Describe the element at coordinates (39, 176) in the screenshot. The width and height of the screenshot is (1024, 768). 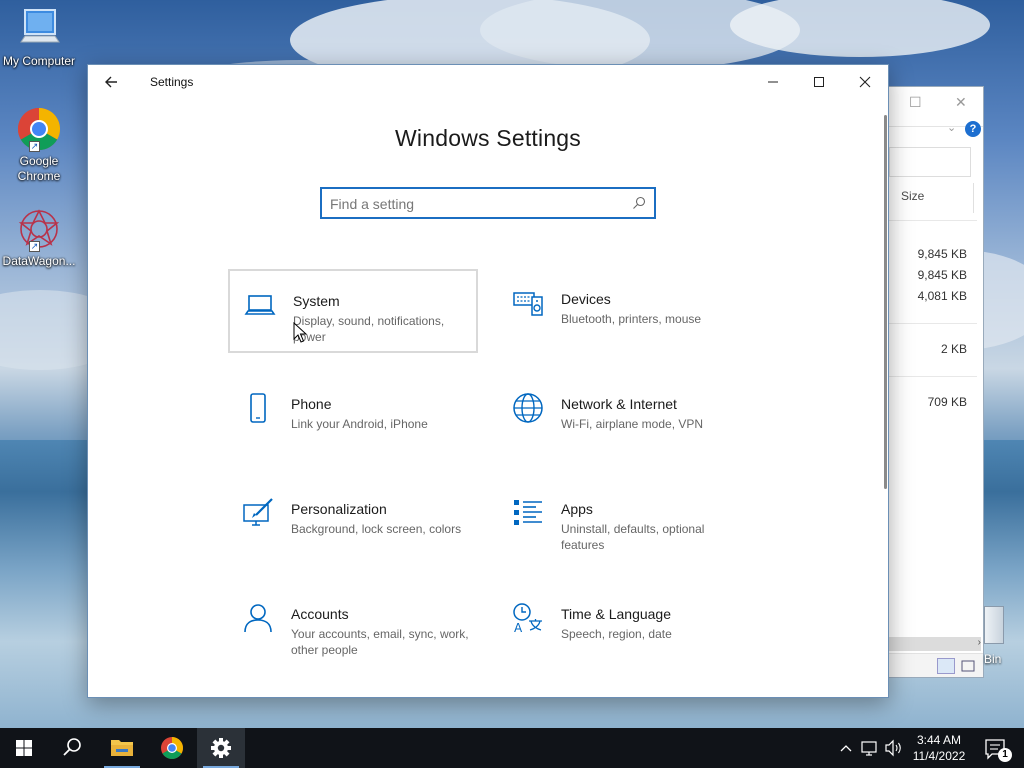
I see `desktop-icon-label: Chrome` at that location.